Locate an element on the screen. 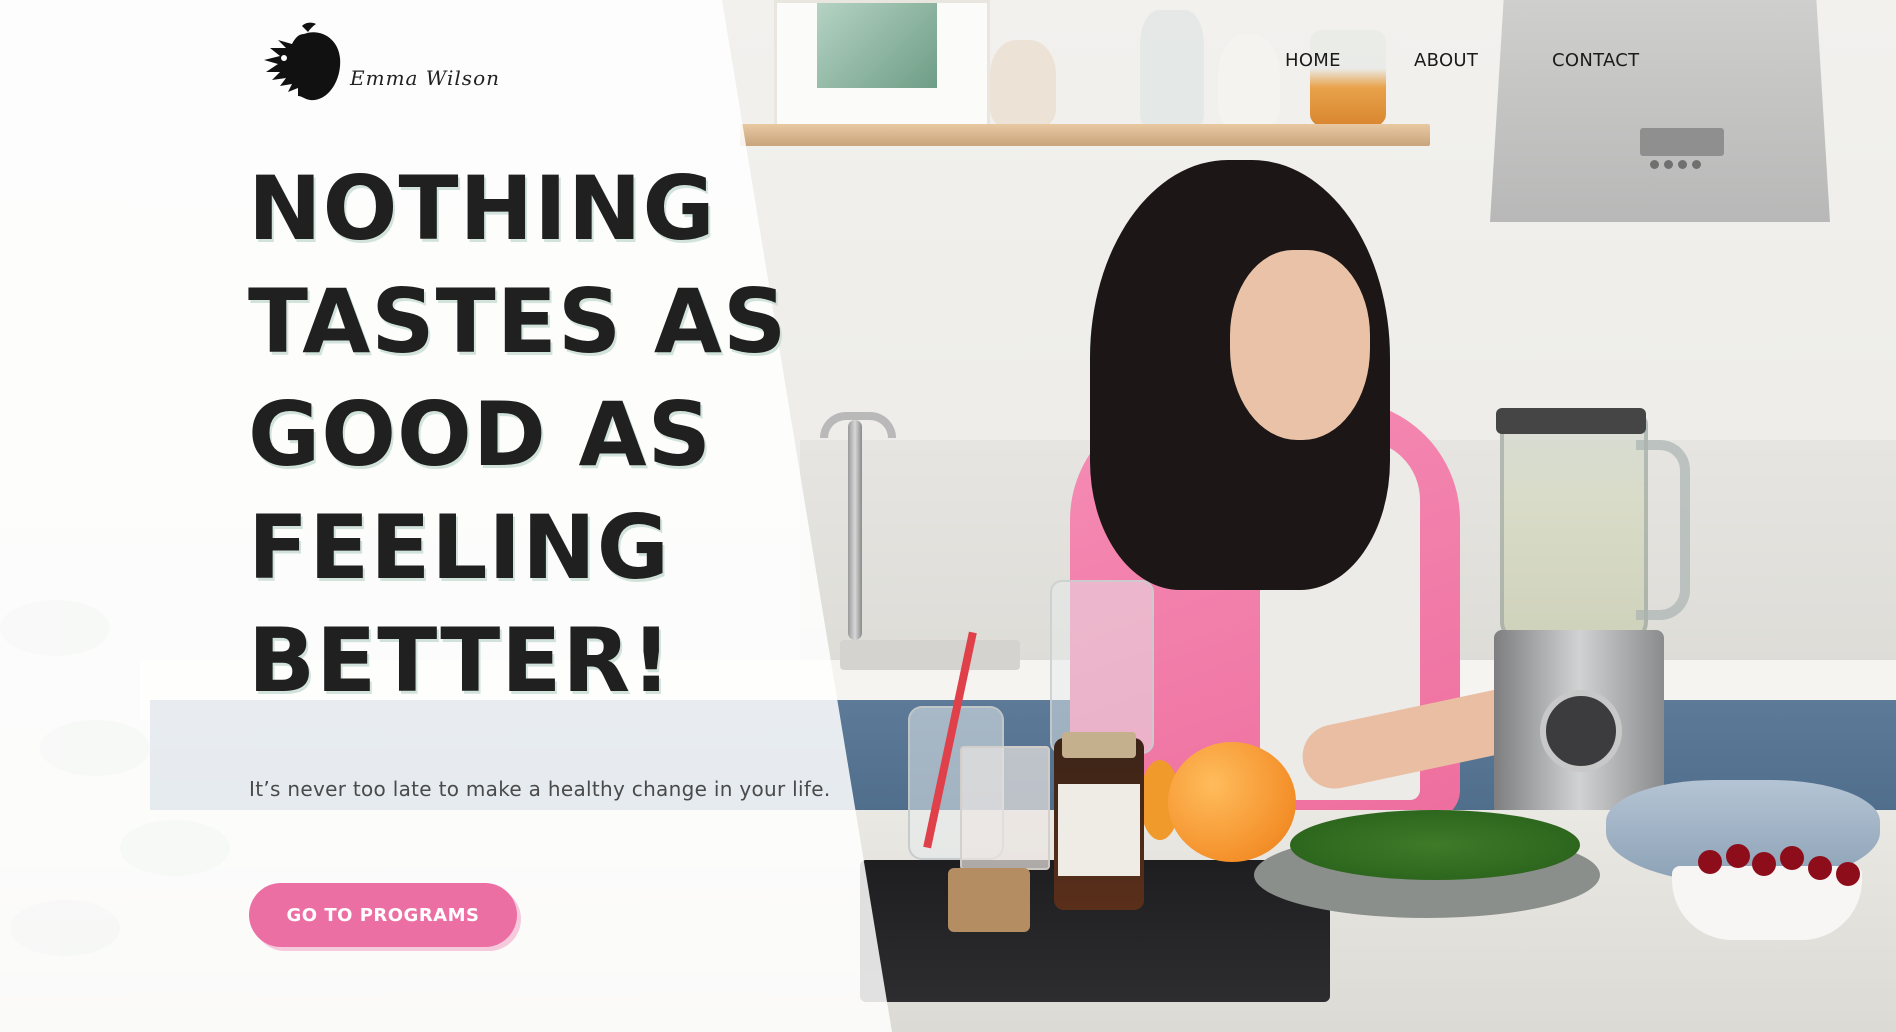 This screenshot has height=1032, width=1896. headline-line: NOTHING is located at coordinates (482, 208).